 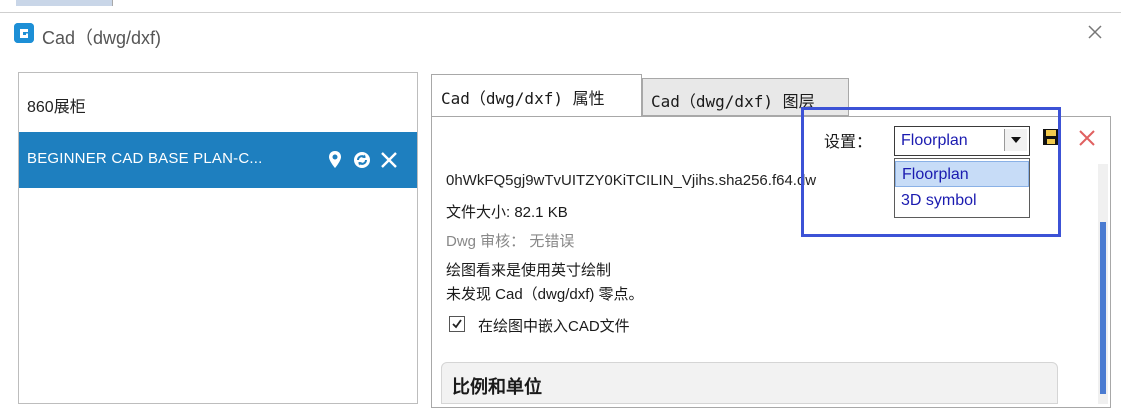 I want to click on highlight-box, so click(x=931, y=172).